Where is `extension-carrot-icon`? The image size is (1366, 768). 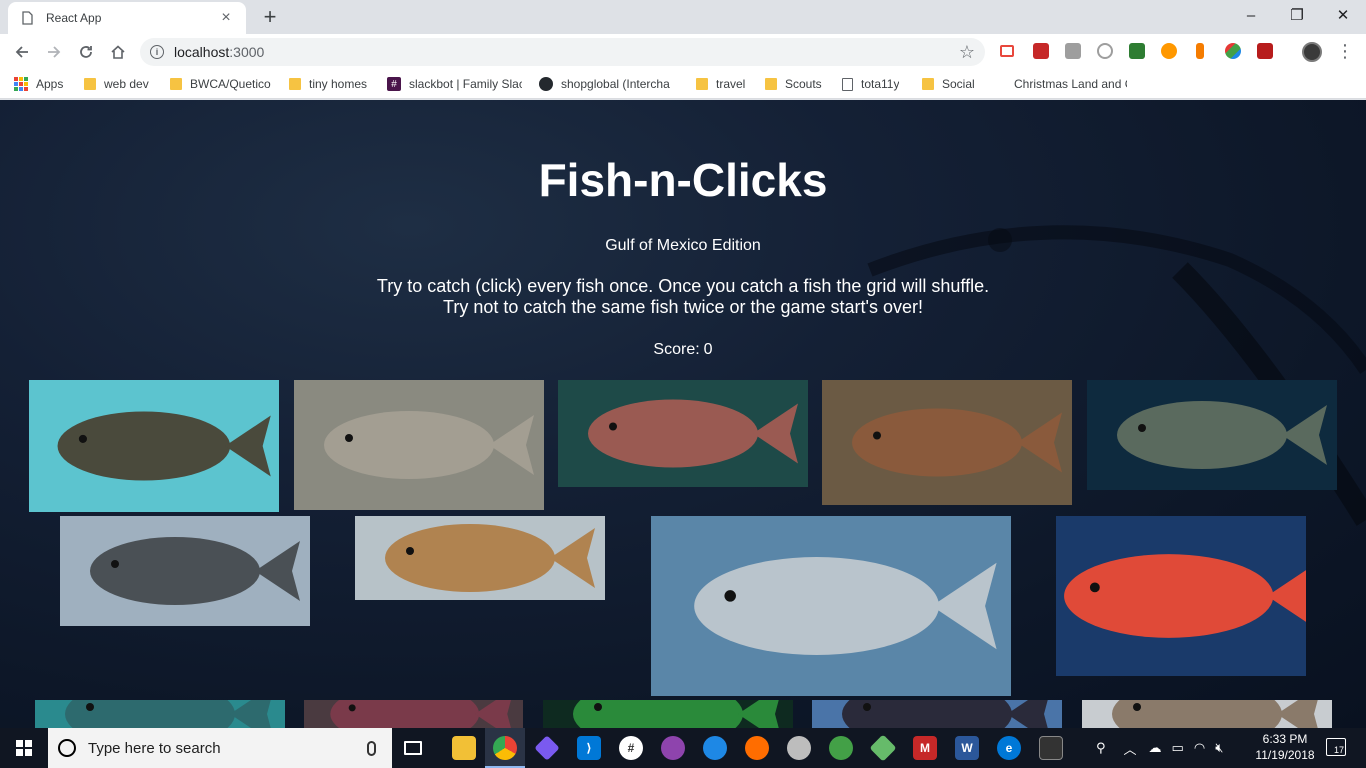 extension-carrot-icon is located at coordinates (1200, 51).